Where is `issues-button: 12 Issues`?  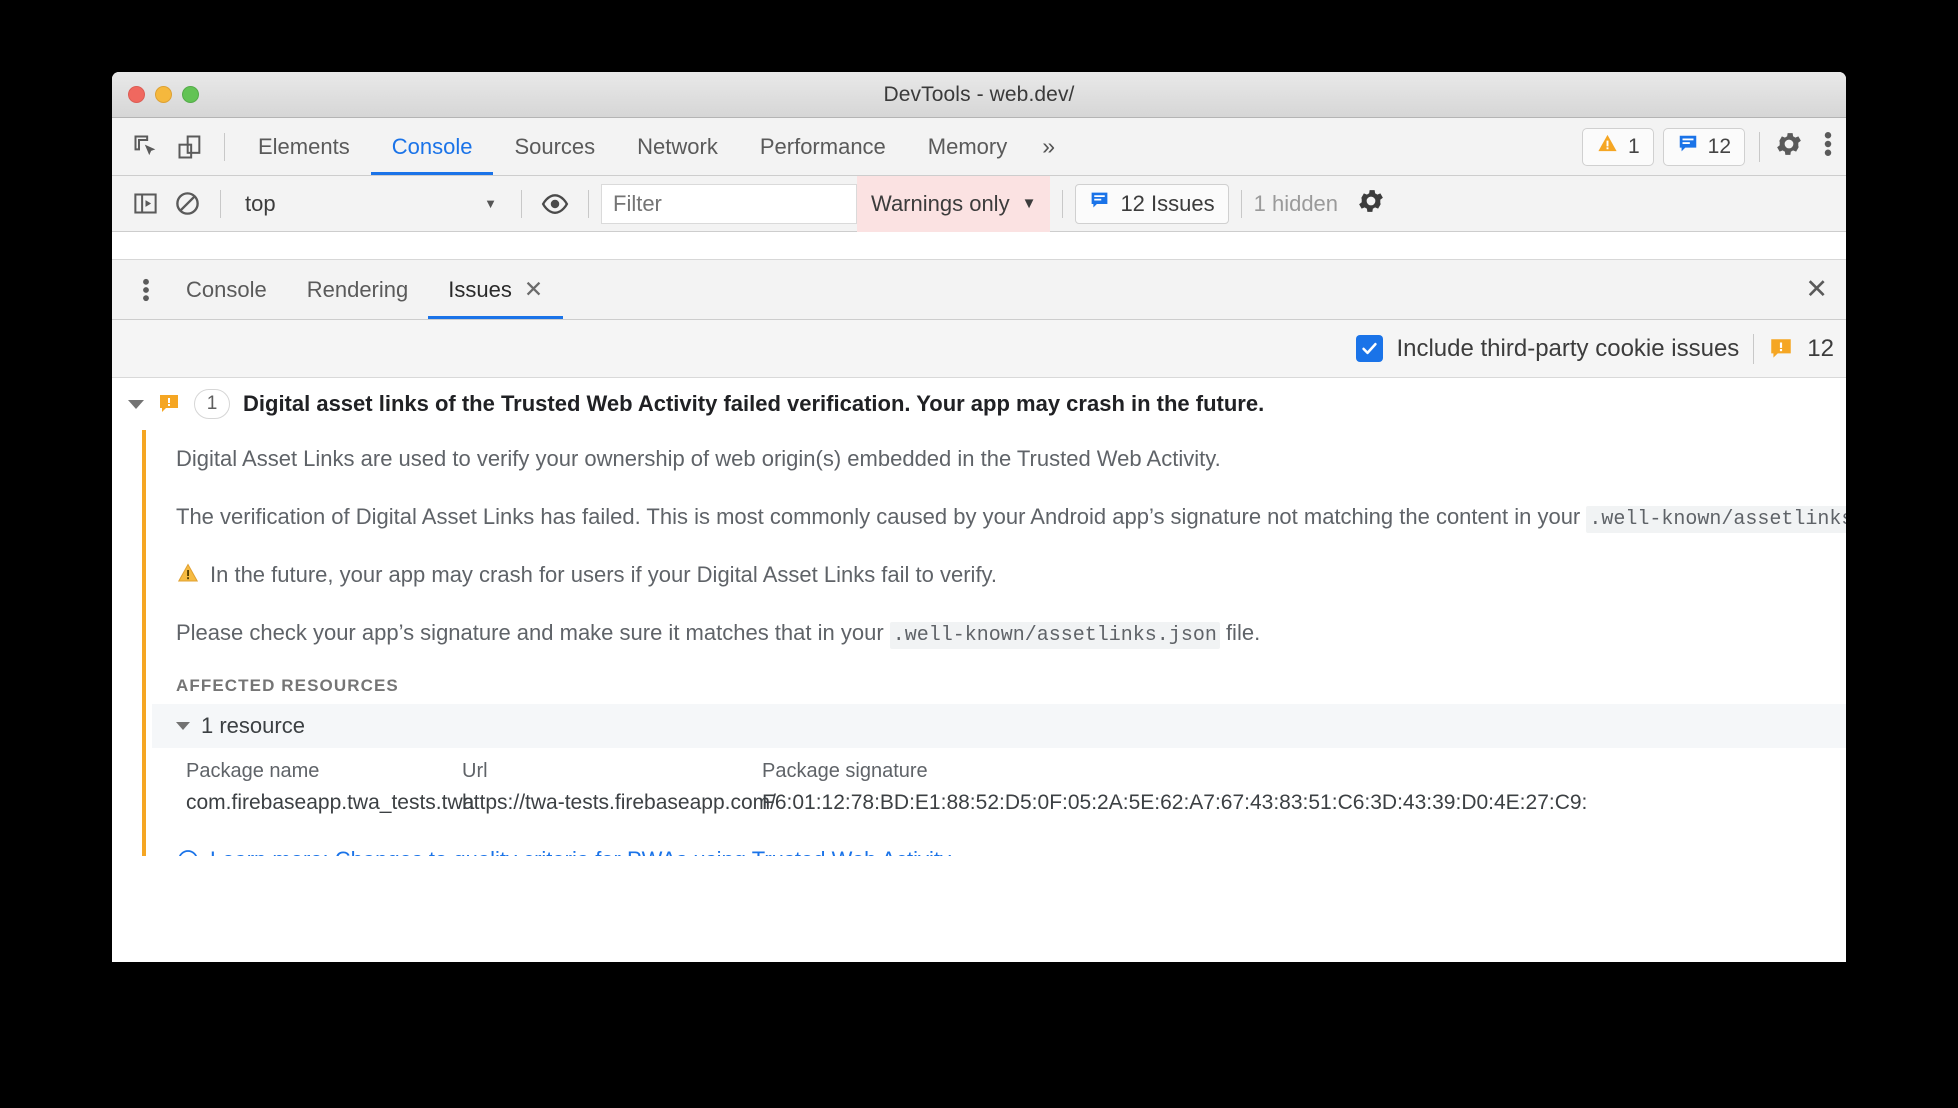 issues-button: 12 Issues is located at coordinates (1152, 203).